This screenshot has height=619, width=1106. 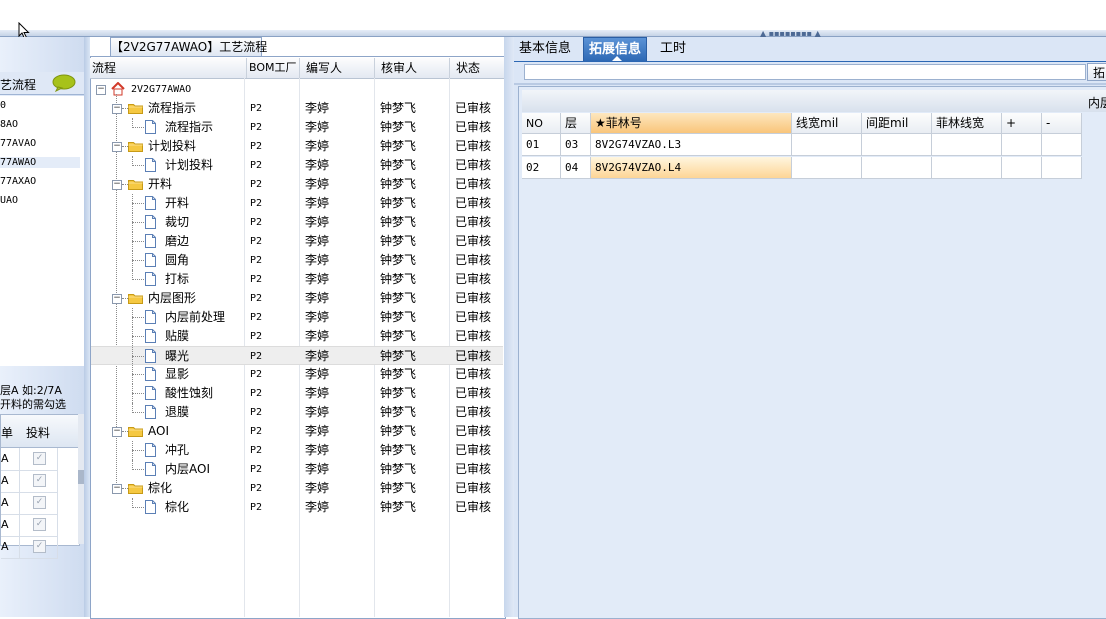 I want to click on header-reviewer: 核审人, so click(x=412, y=68).